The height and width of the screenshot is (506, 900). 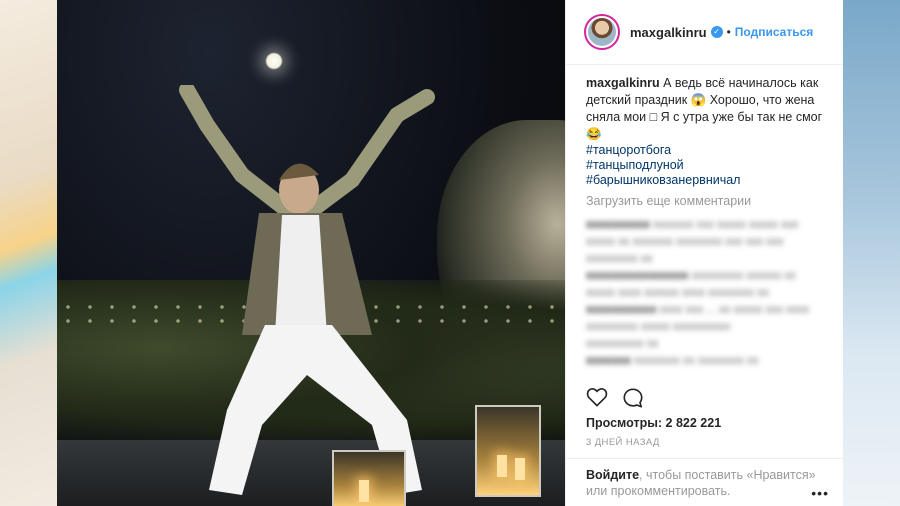 I want to click on post-timestamp: 3 ДНЕЙ НАЗАД, so click(x=623, y=442).